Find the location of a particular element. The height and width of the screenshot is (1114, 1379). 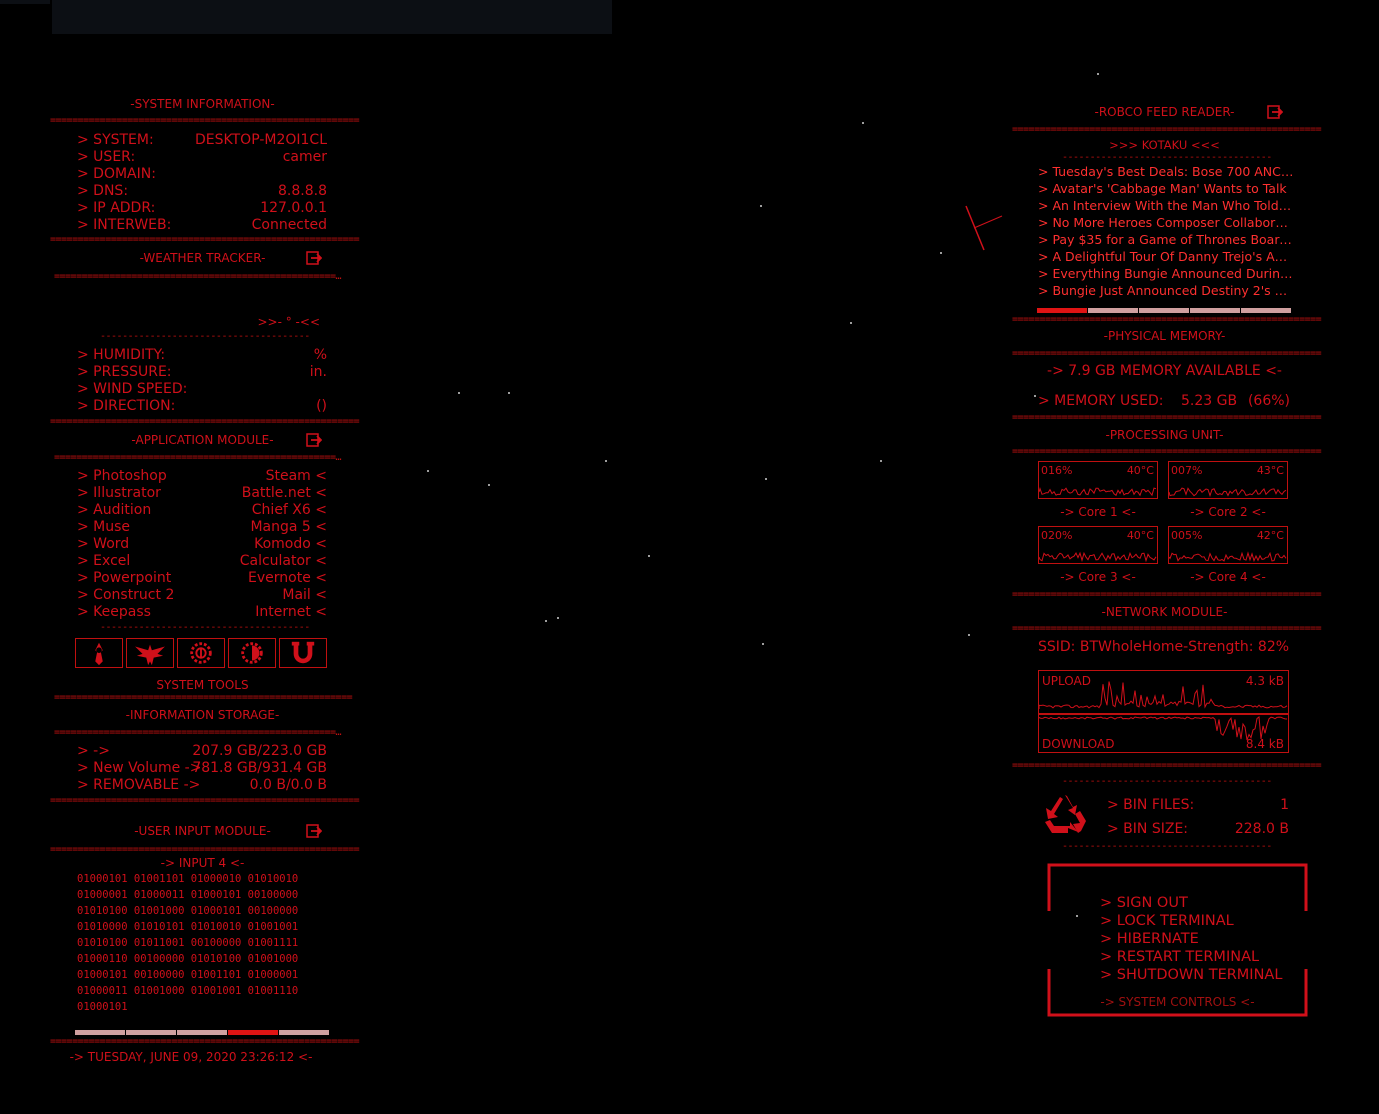

network-ssid: SSID: BTWholeHome-Strength: 82% is located at coordinates (1164, 647).